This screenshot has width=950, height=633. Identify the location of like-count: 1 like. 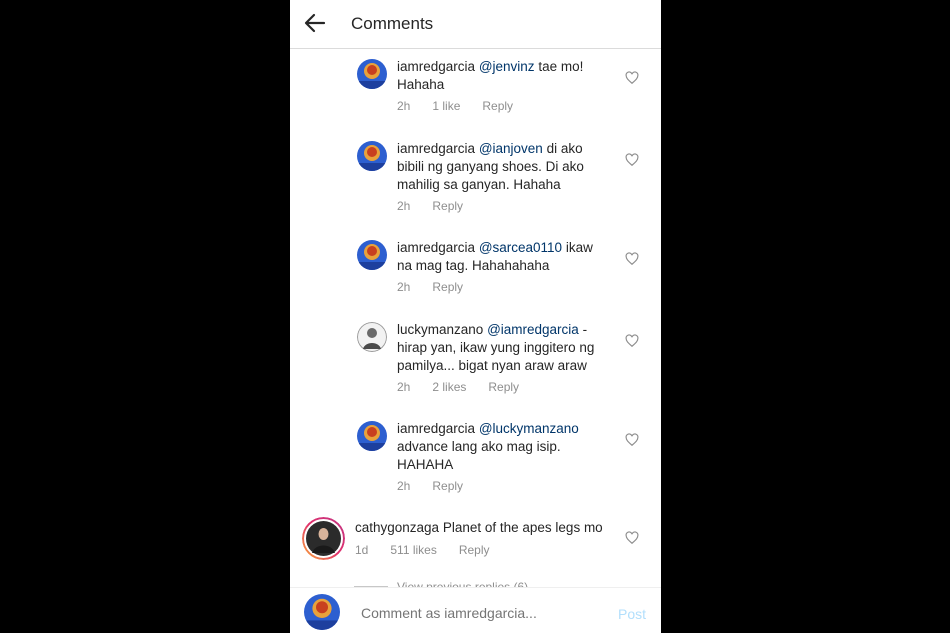
(446, 106).